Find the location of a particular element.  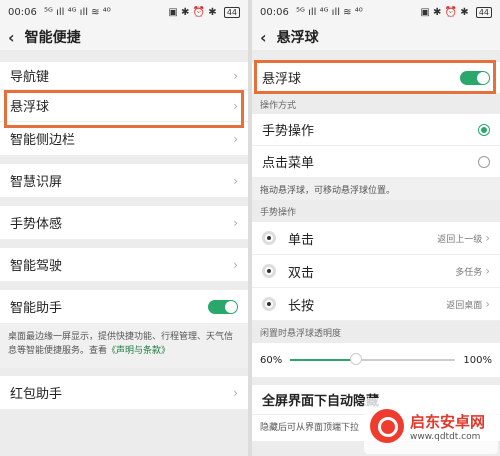

terms-link: 《声明与条款》 is located at coordinates (138, 351).